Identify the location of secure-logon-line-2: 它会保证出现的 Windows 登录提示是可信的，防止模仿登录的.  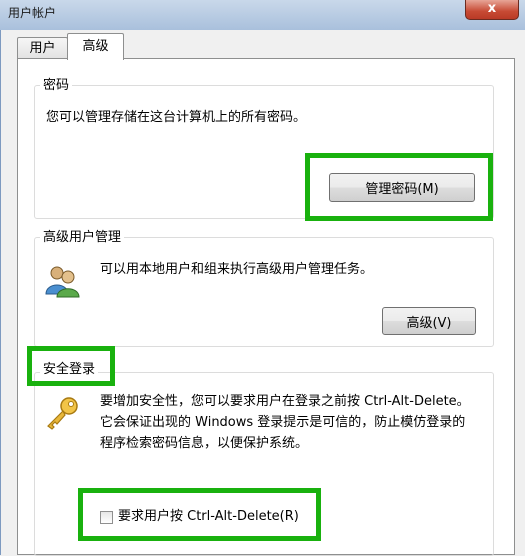
(283, 422).